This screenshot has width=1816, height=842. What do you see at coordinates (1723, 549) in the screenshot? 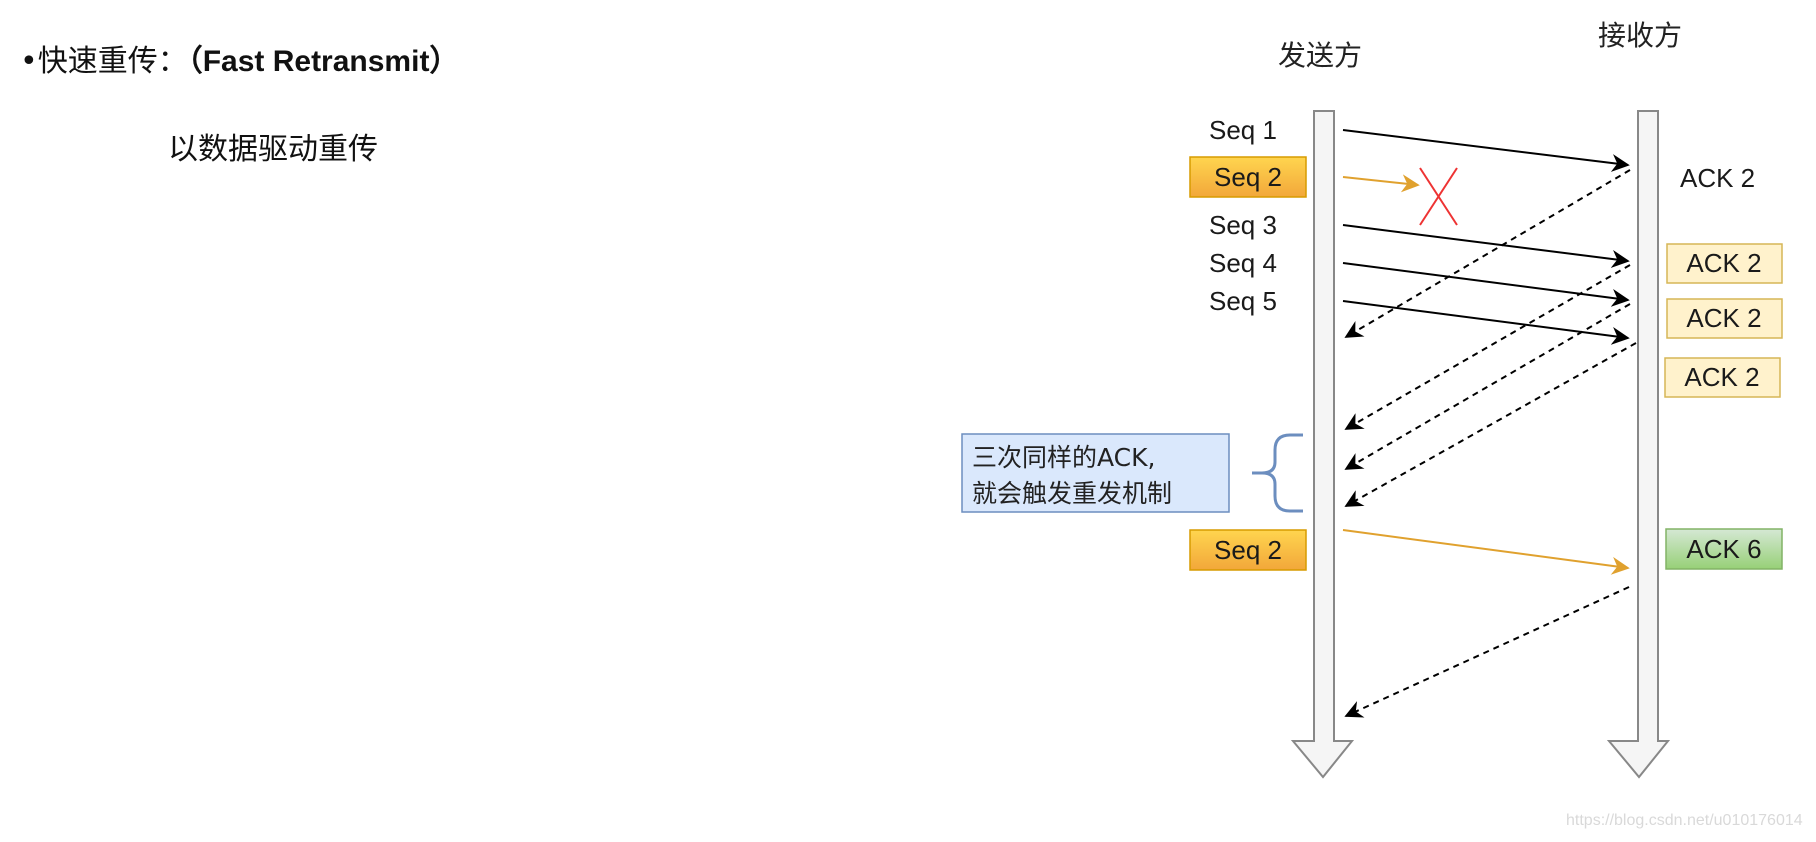
I see `ack-6-label: ACK 6` at bounding box center [1723, 549].